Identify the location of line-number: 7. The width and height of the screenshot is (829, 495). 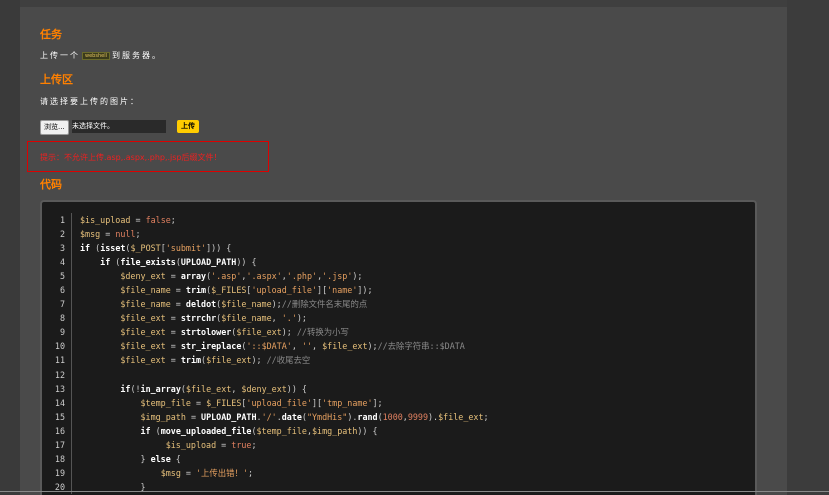
(62, 304).